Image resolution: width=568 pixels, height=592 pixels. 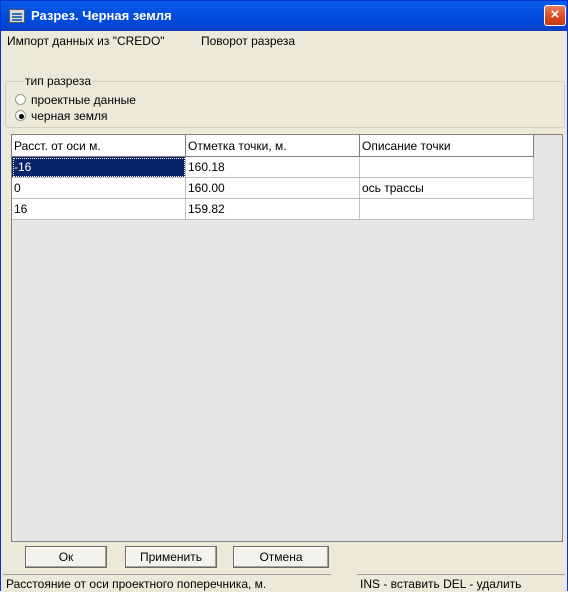 What do you see at coordinates (20, 99) in the screenshot?
I see `radio-circle-icon` at bounding box center [20, 99].